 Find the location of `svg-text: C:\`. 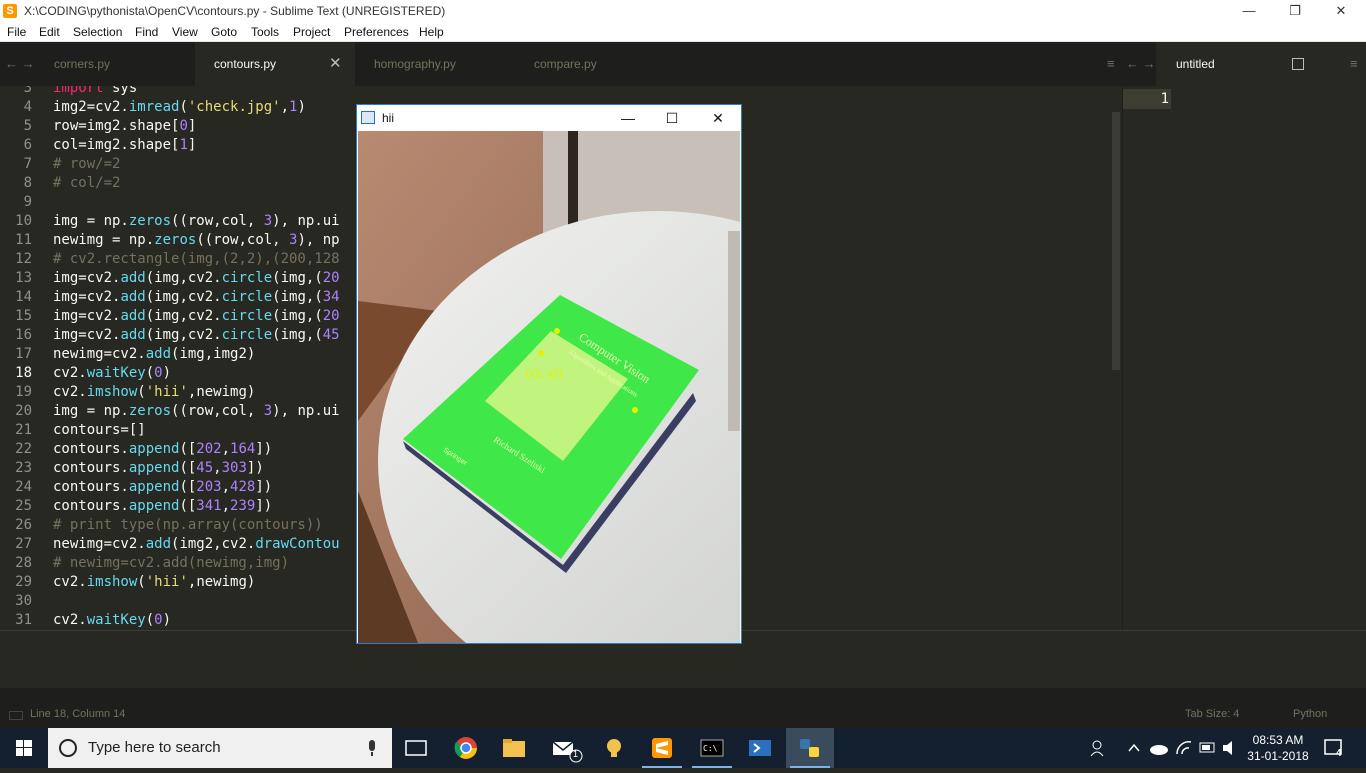

svg-text: C:\ is located at coordinates (710, 748).